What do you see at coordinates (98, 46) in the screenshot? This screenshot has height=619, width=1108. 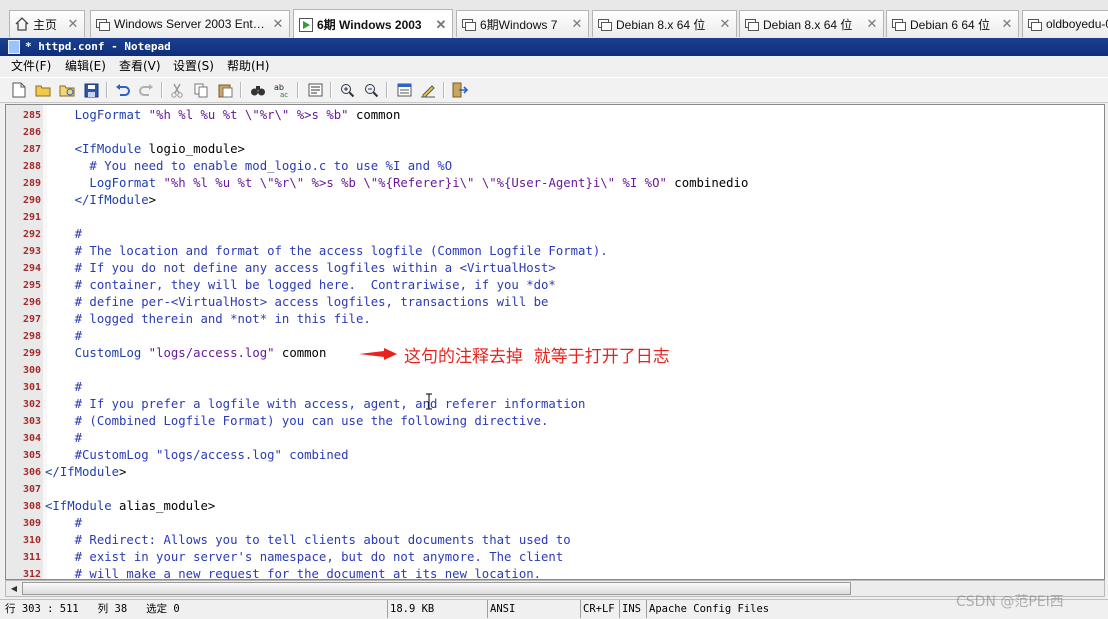 I see `window-title: * httpd.conf - Notepad` at bounding box center [98, 46].